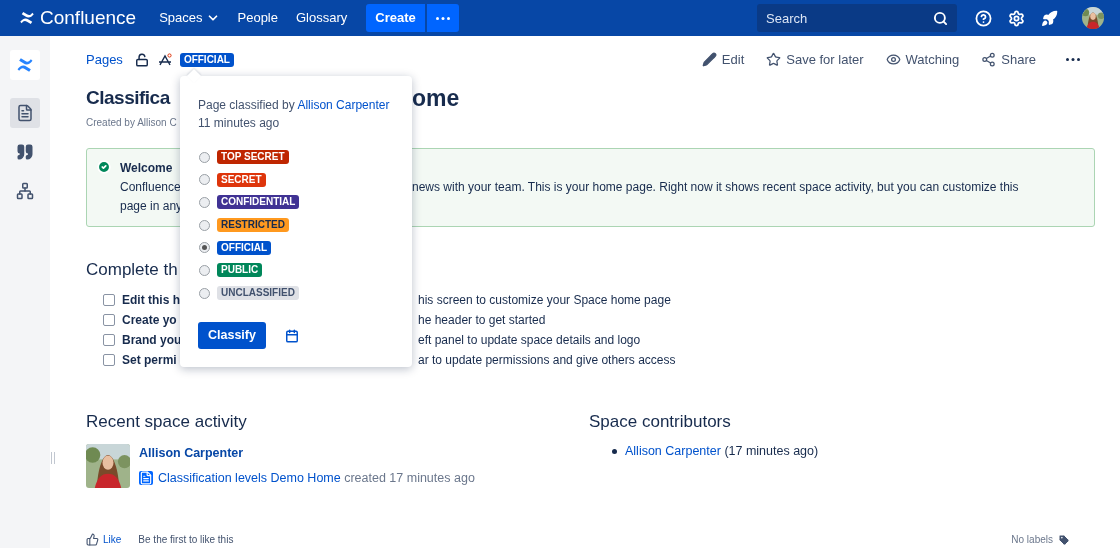 Image resolution: width=1120 pixels, height=548 pixels. I want to click on byline: Created by Allison C, so click(131, 123).